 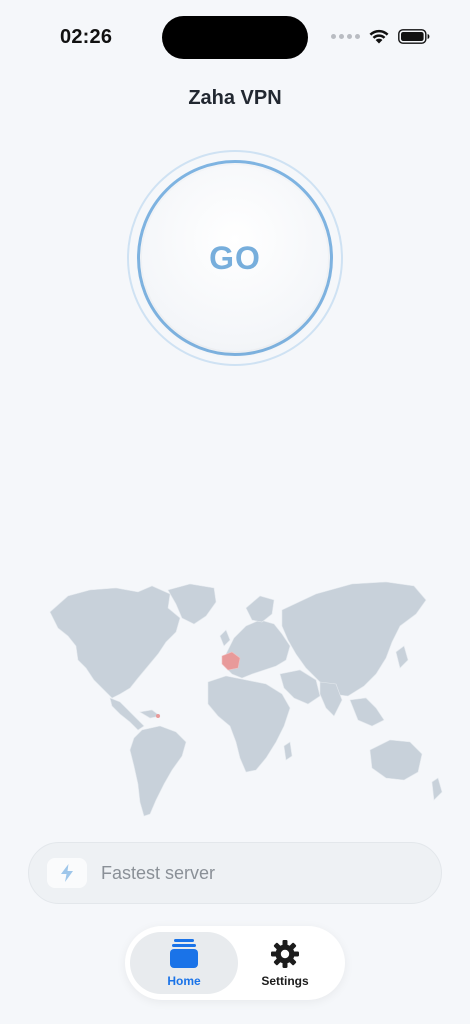 I want to click on wifi-icon, so click(x=379, y=36).